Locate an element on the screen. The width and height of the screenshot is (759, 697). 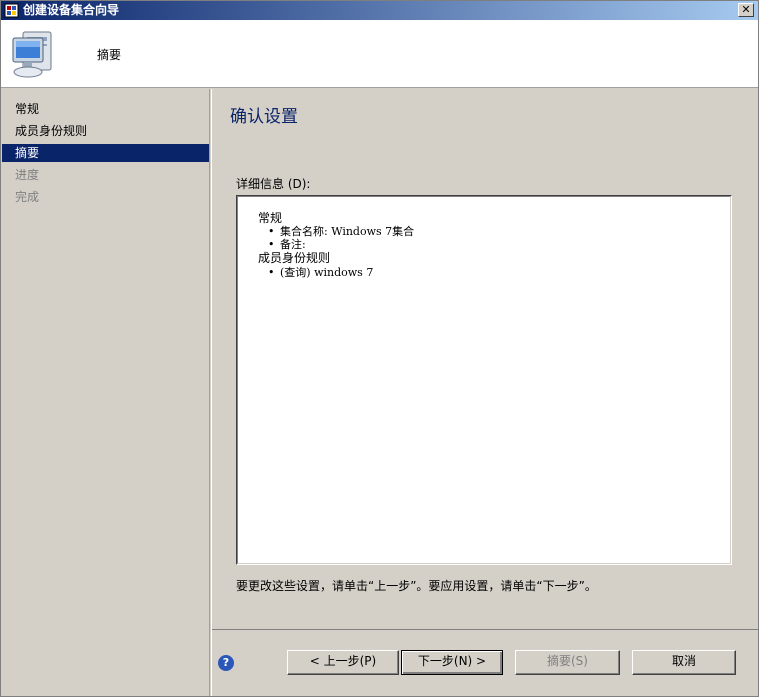
next-button: 下一步(N) > is located at coordinates (452, 662).